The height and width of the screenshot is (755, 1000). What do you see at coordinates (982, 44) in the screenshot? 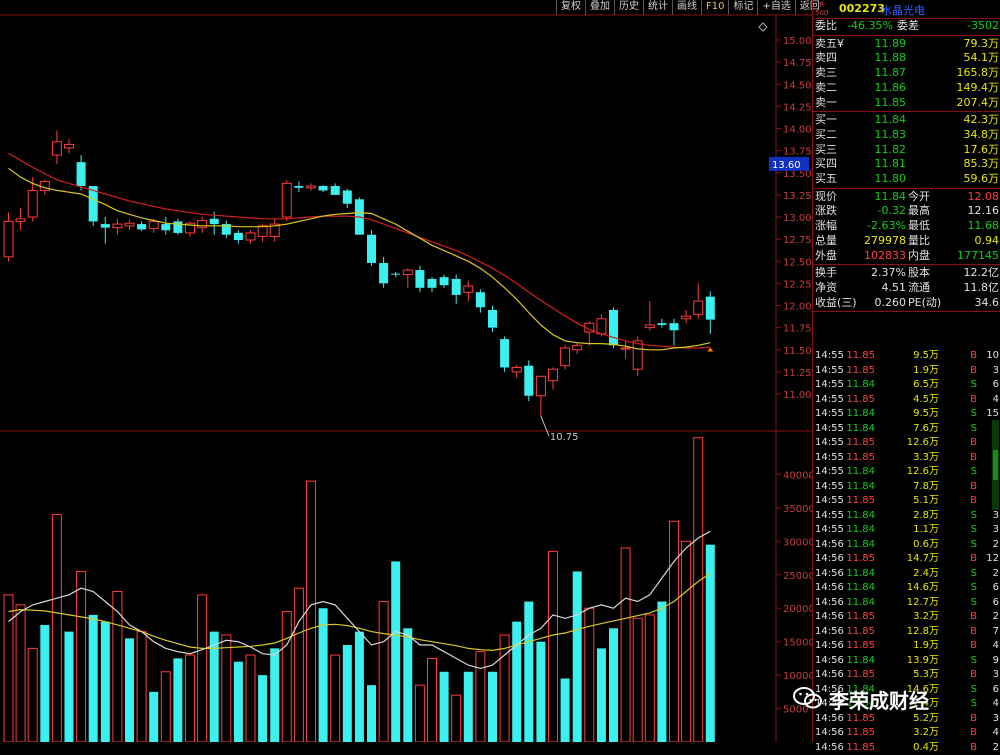
I see `sell-volume: 79.3万` at bounding box center [982, 44].